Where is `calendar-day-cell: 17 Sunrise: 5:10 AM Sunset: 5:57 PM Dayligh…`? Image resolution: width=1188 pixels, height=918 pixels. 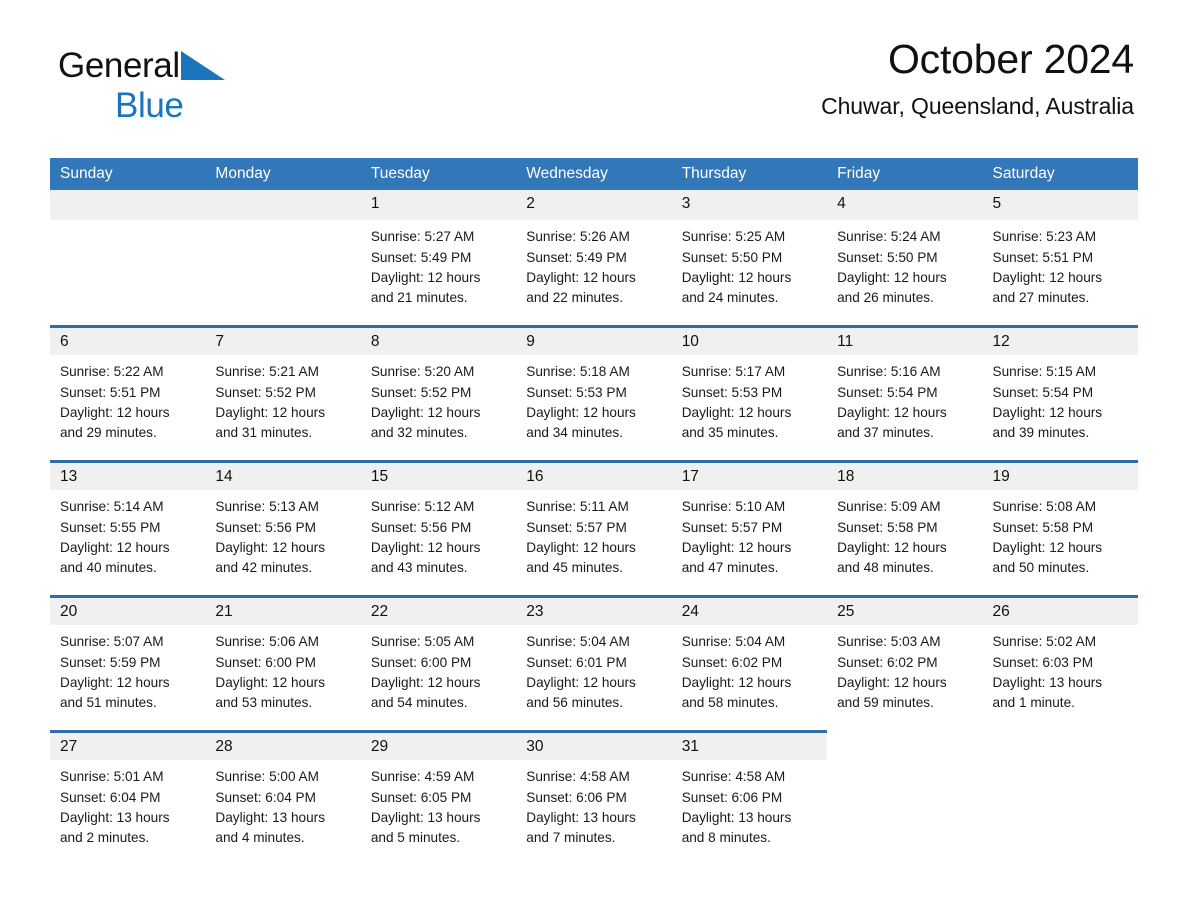
calendar-day-cell: 17 Sunrise: 5:10 AM Sunset: 5:57 PM Dayligh… is located at coordinates (749, 528).